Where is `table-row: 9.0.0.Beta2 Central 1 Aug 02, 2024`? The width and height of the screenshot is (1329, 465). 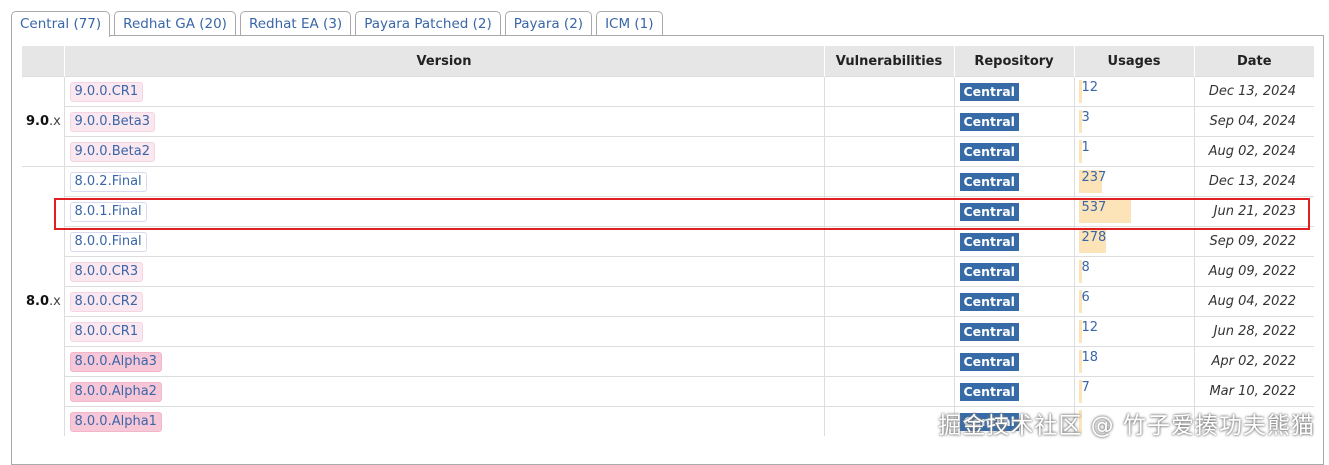 table-row: 9.0.0.Beta2 Central 1 Aug 02, 2024 is located at coordinates (668, 151).